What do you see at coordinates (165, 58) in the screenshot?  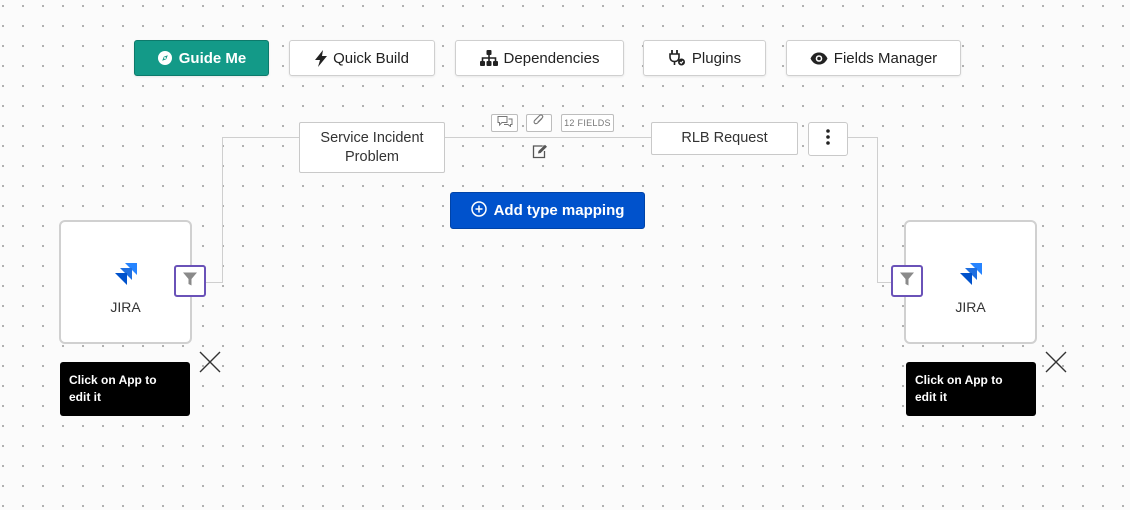 I see `compass-icon` at bounding box center [165, 58].